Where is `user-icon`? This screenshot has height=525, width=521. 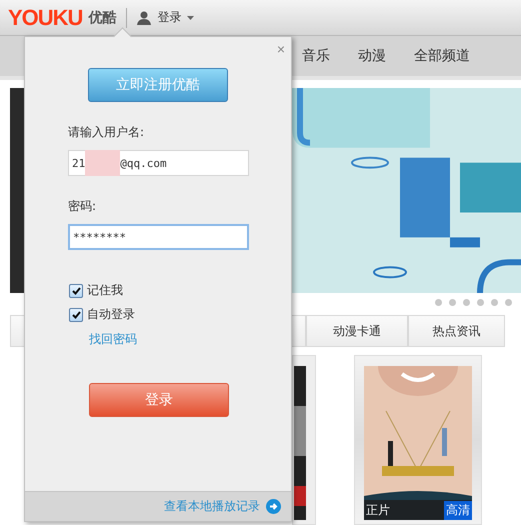
user-icon is located at coordinates (144, 17).